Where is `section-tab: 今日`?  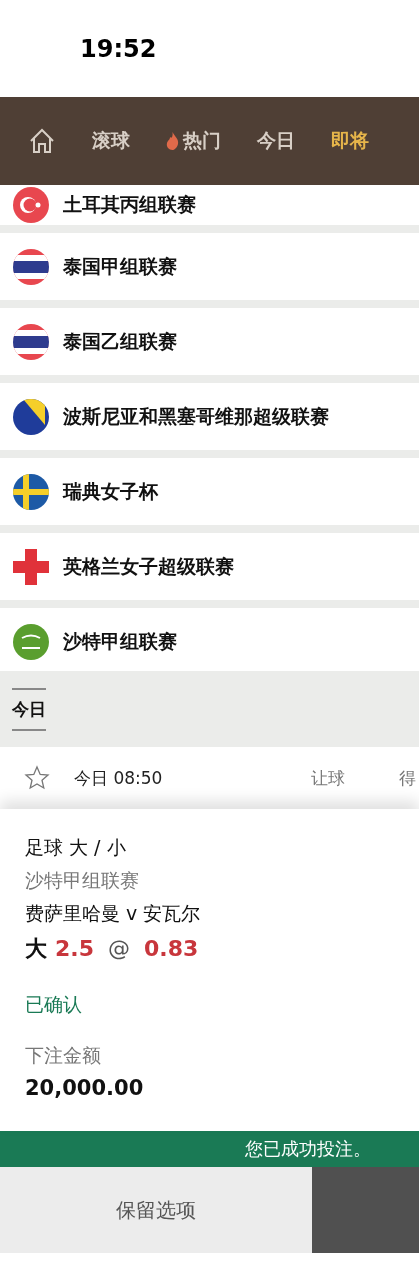 section-tab: 今日 is located at coordinates (29, 709).